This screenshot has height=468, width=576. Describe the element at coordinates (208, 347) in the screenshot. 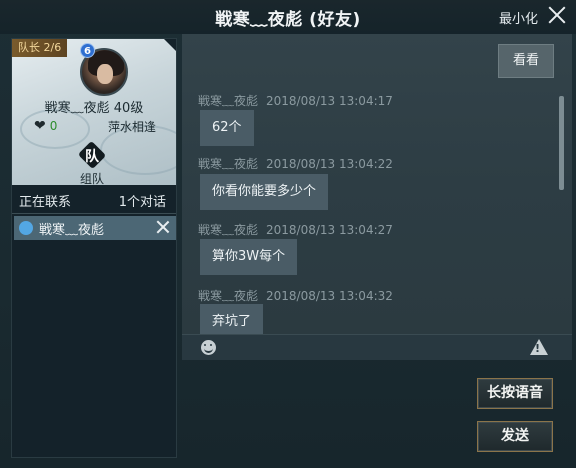

I see `emoji-icon` at that location.